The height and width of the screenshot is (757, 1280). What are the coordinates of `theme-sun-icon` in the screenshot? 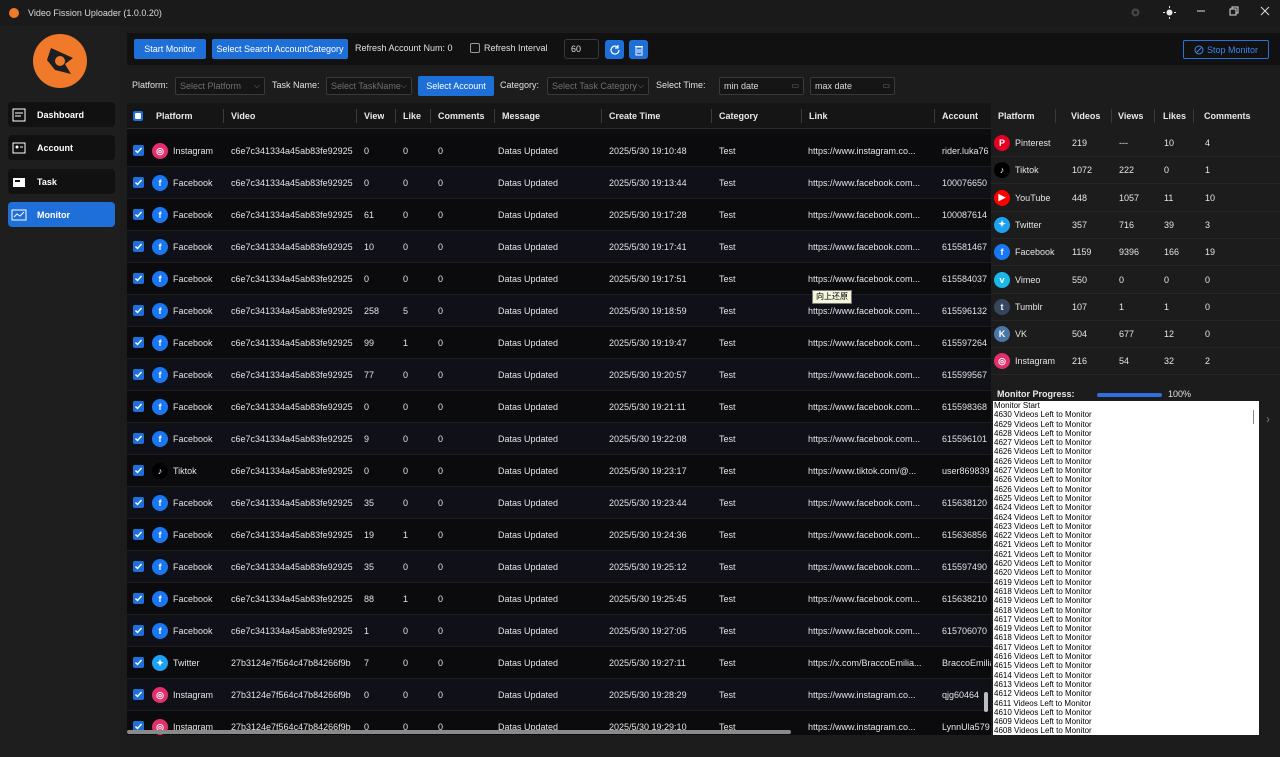 It's located at (1169, 13).